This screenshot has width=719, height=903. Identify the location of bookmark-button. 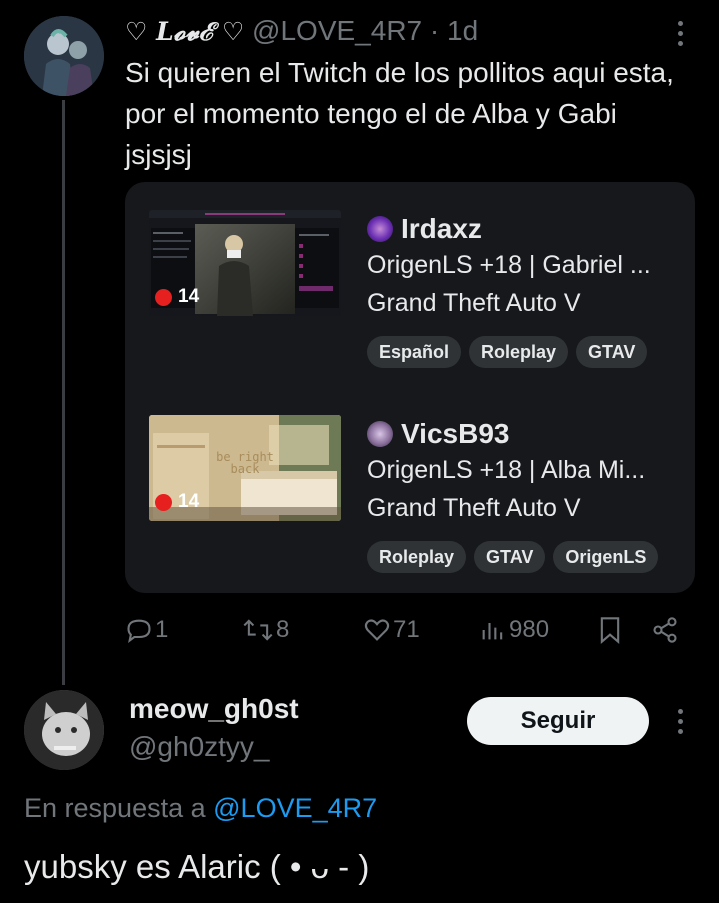
(610, 630).